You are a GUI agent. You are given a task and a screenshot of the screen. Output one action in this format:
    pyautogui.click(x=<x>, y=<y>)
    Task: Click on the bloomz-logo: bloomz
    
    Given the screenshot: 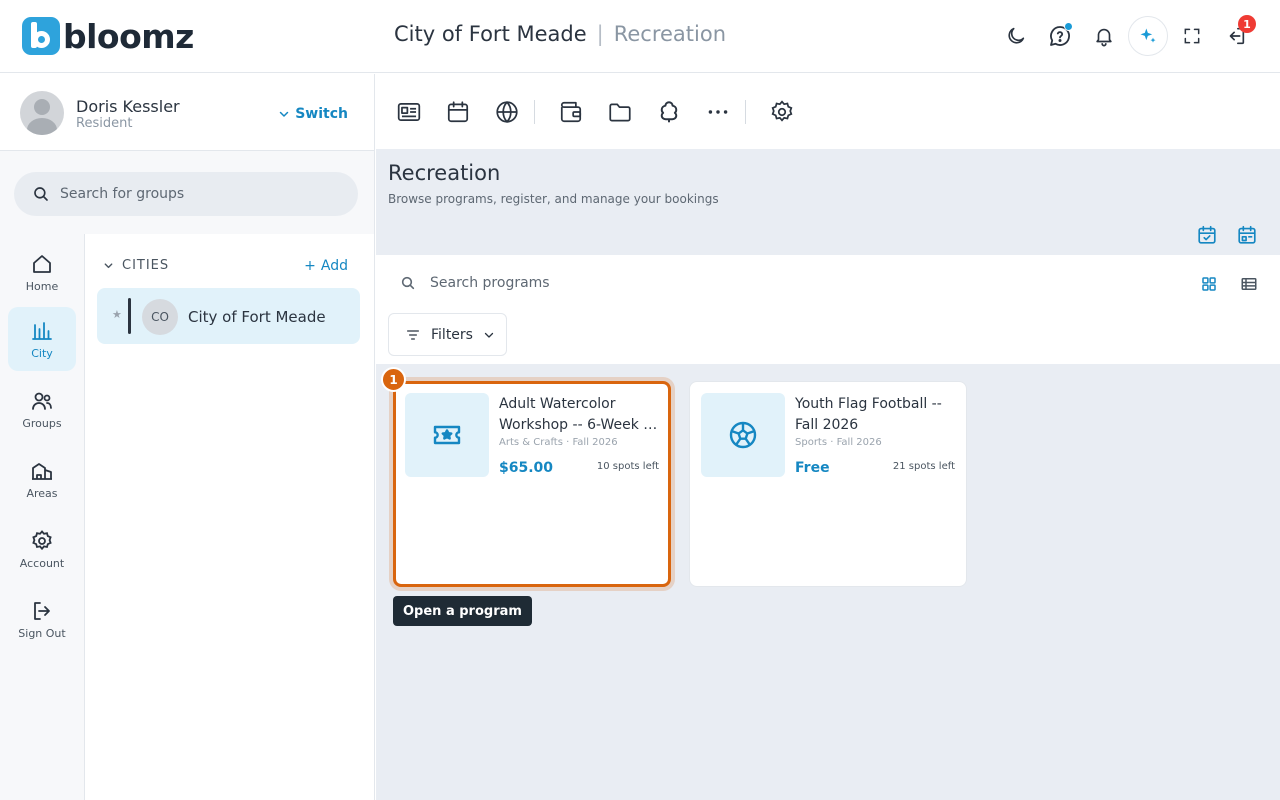 What is the action you would take?
    pyautogui.click(x=108, y=36)
    